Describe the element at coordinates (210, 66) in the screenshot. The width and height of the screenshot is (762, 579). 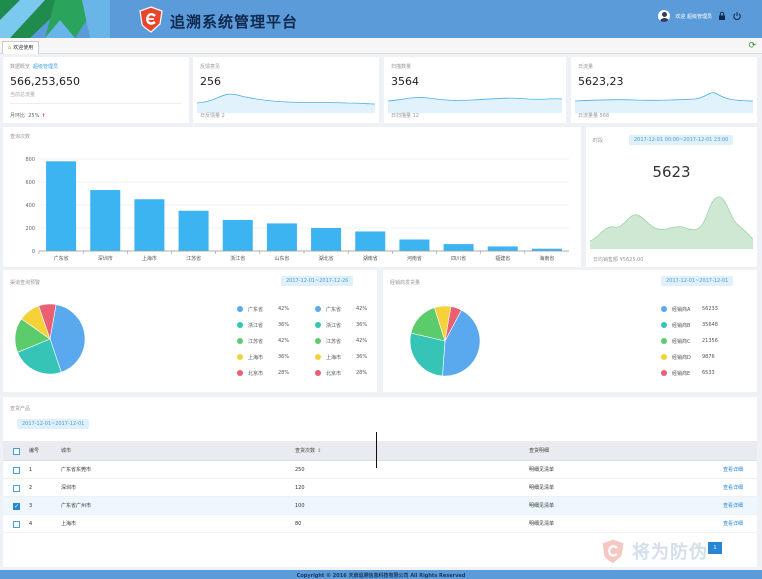
I see `stat-label: 反馈意见` at that location.